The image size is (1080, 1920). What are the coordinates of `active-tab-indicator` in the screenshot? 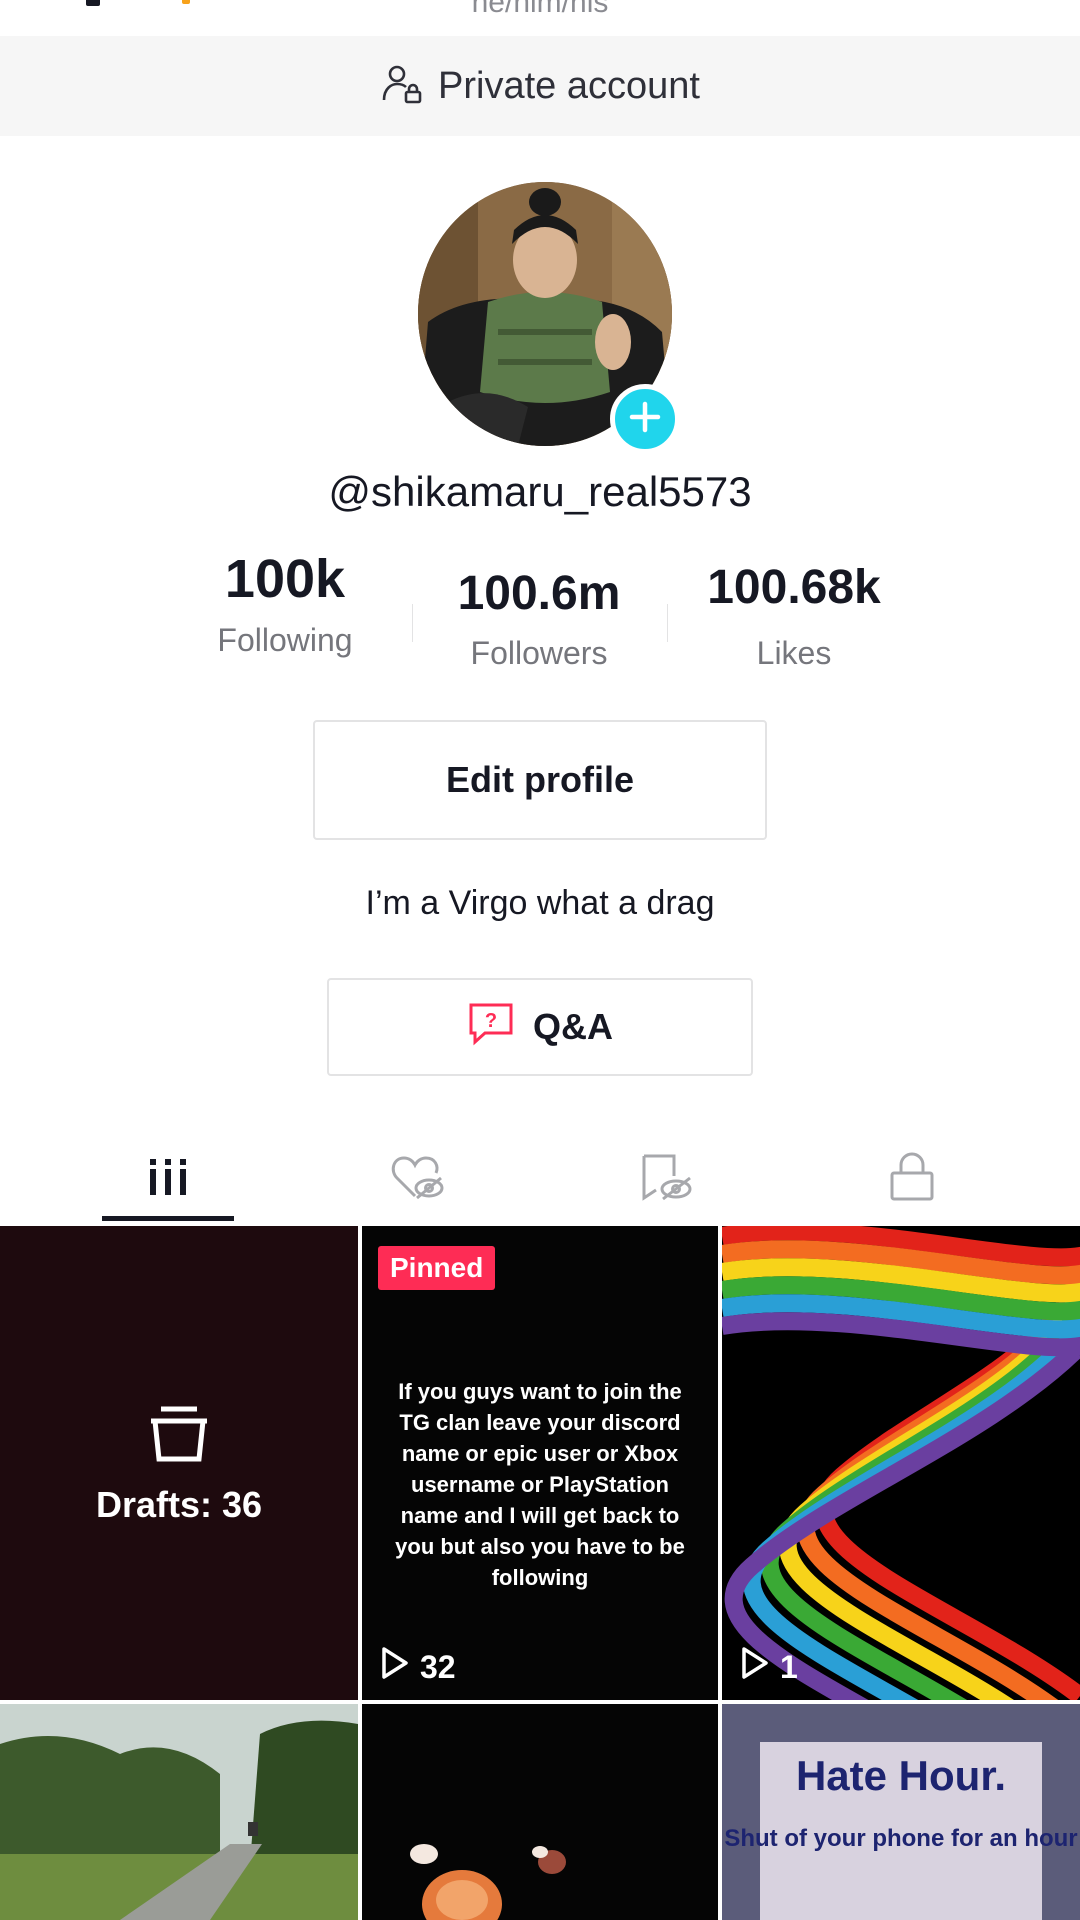 It's located at (168, 1218).